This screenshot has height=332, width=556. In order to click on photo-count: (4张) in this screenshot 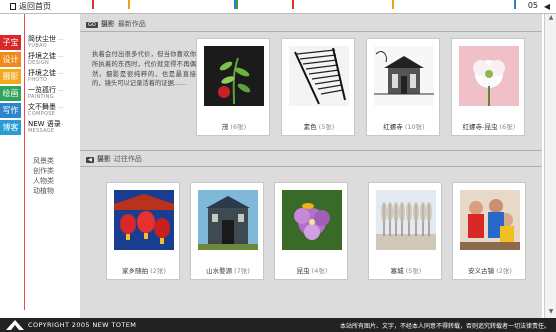, I will do `click(319, 271)`.